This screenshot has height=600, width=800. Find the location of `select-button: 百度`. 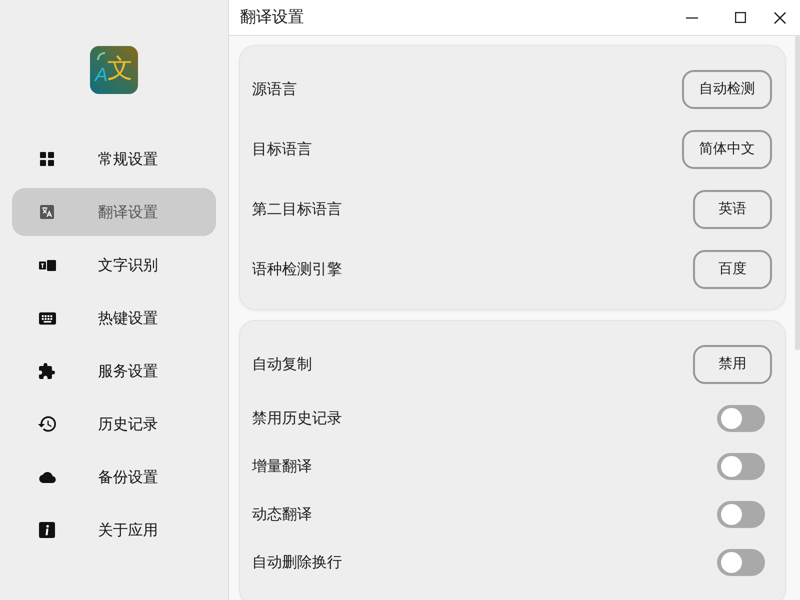

select-button: 百度 is located at coordinates (732, 269).